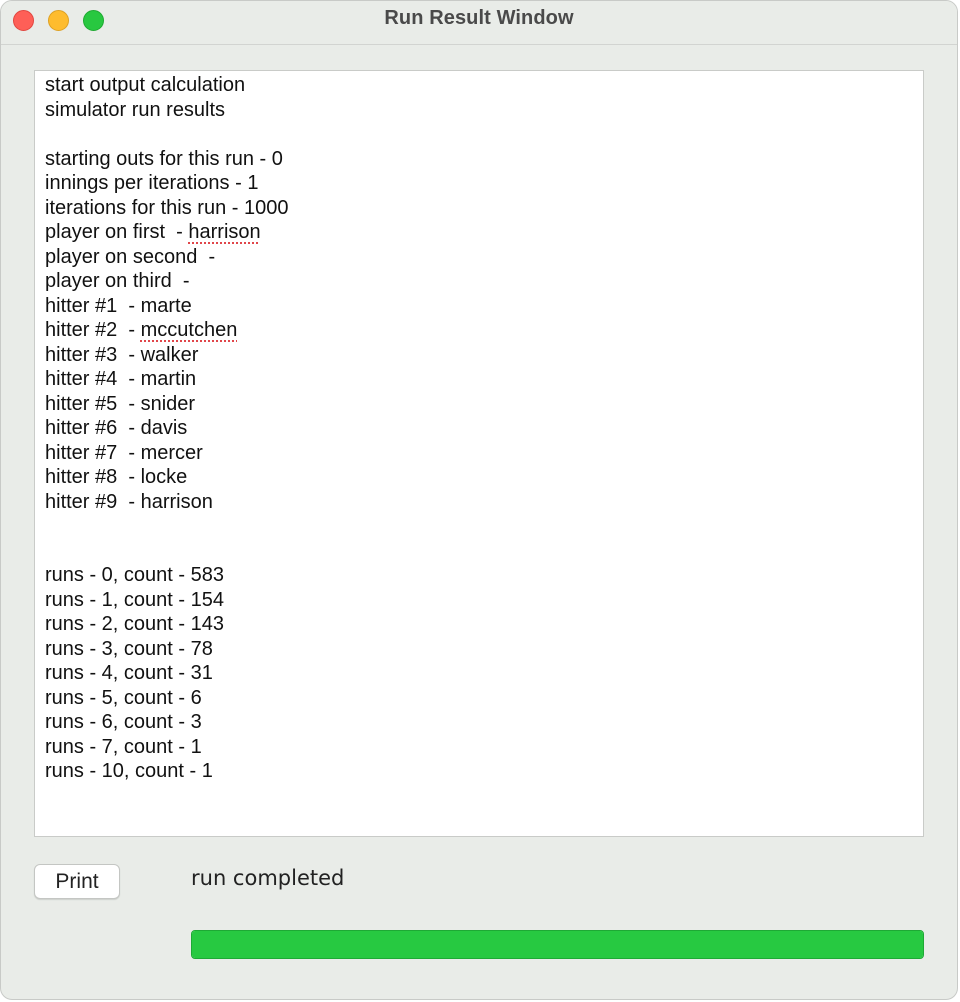 The width and height of the screenshot is (960, 1002). I want to click on output-line: hitter #6 - davis, so click(116, 428).